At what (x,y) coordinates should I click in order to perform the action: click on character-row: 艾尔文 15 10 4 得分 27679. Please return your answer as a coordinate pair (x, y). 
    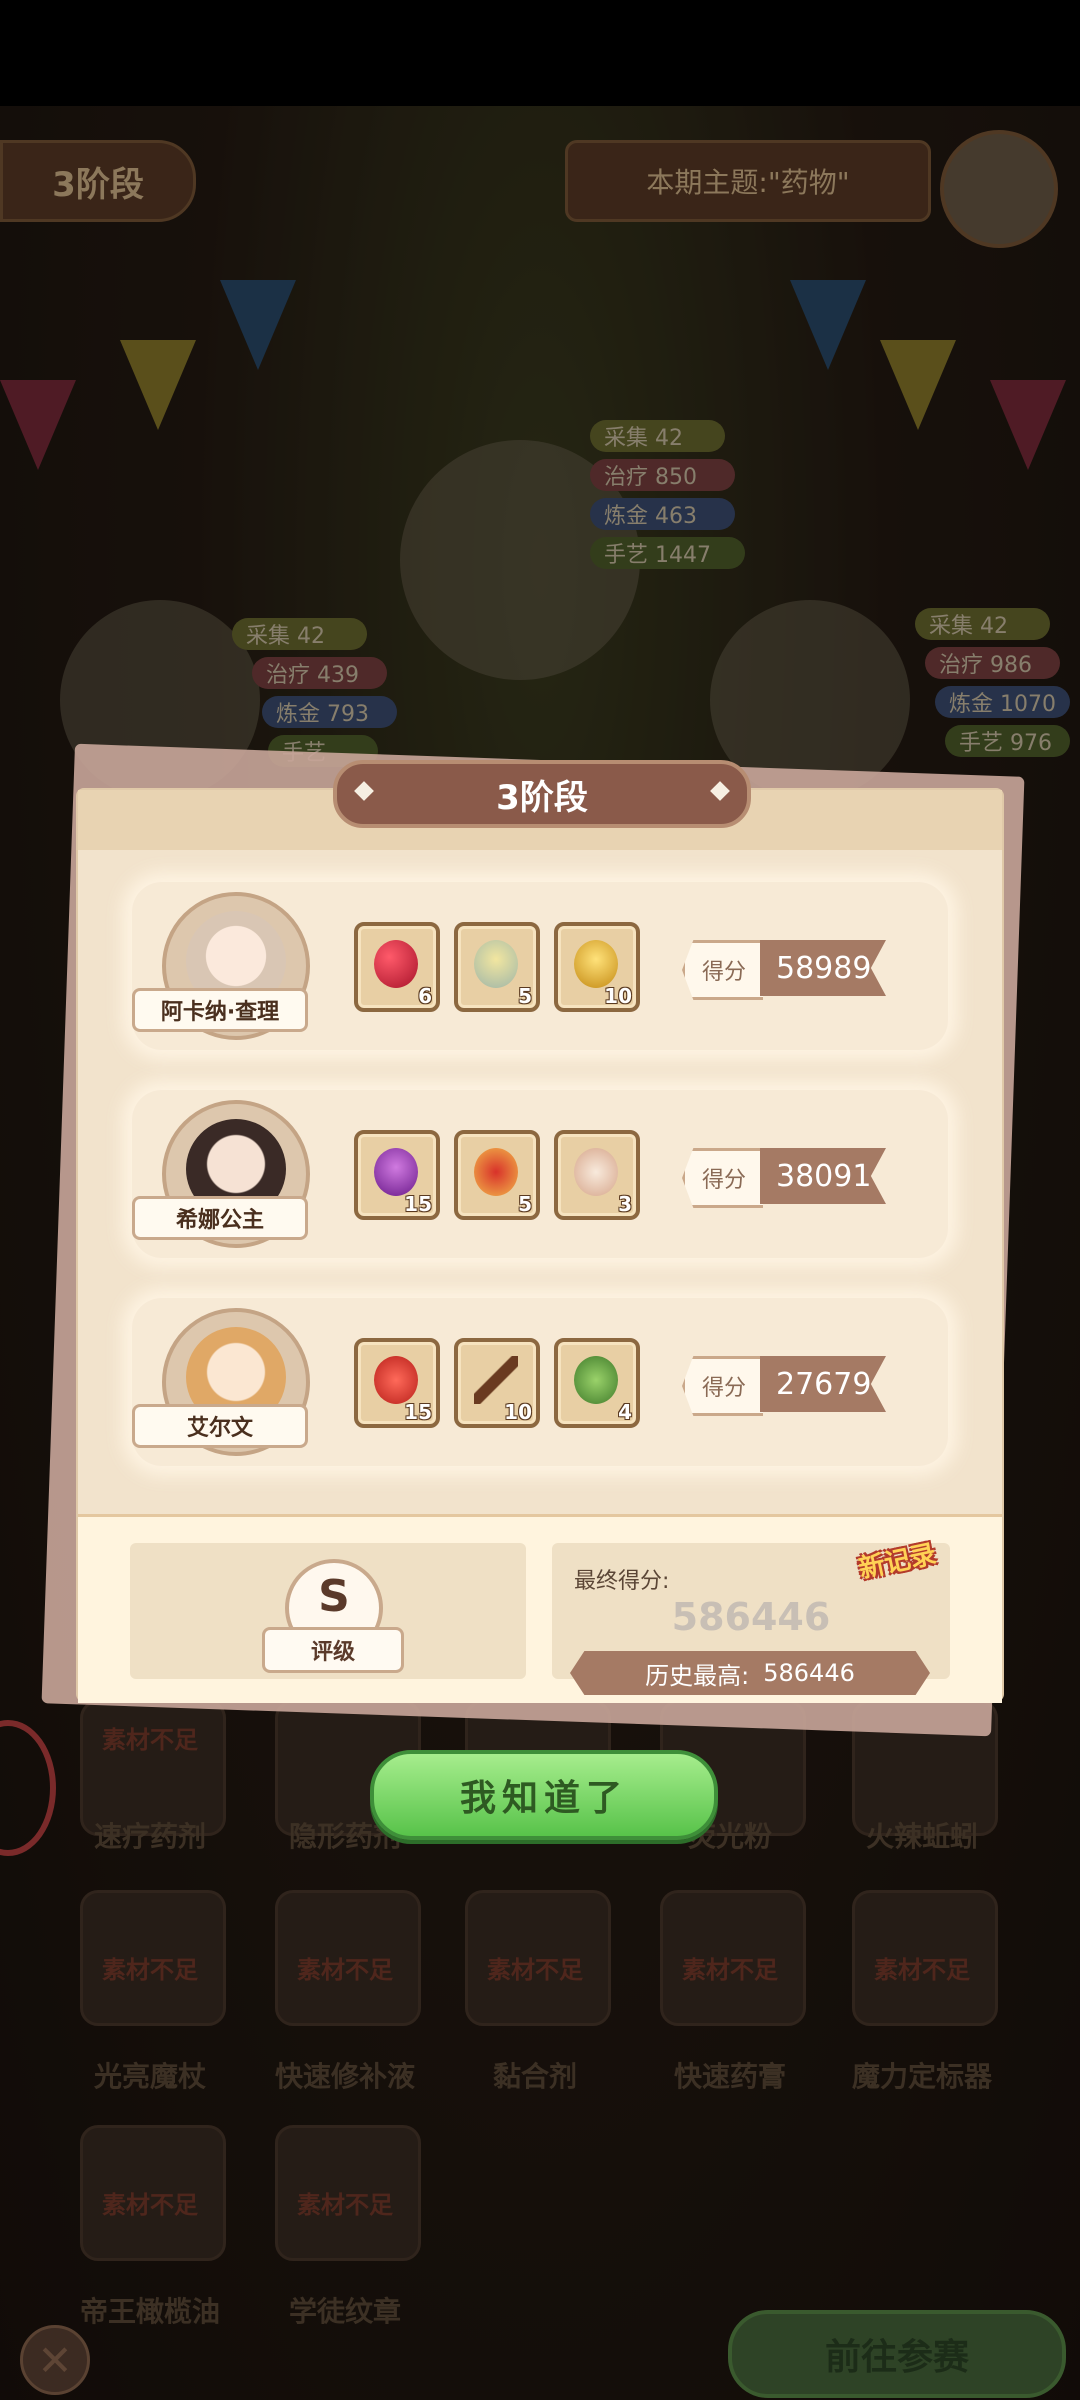
    Looking at the image, I should click on (540, 1382).